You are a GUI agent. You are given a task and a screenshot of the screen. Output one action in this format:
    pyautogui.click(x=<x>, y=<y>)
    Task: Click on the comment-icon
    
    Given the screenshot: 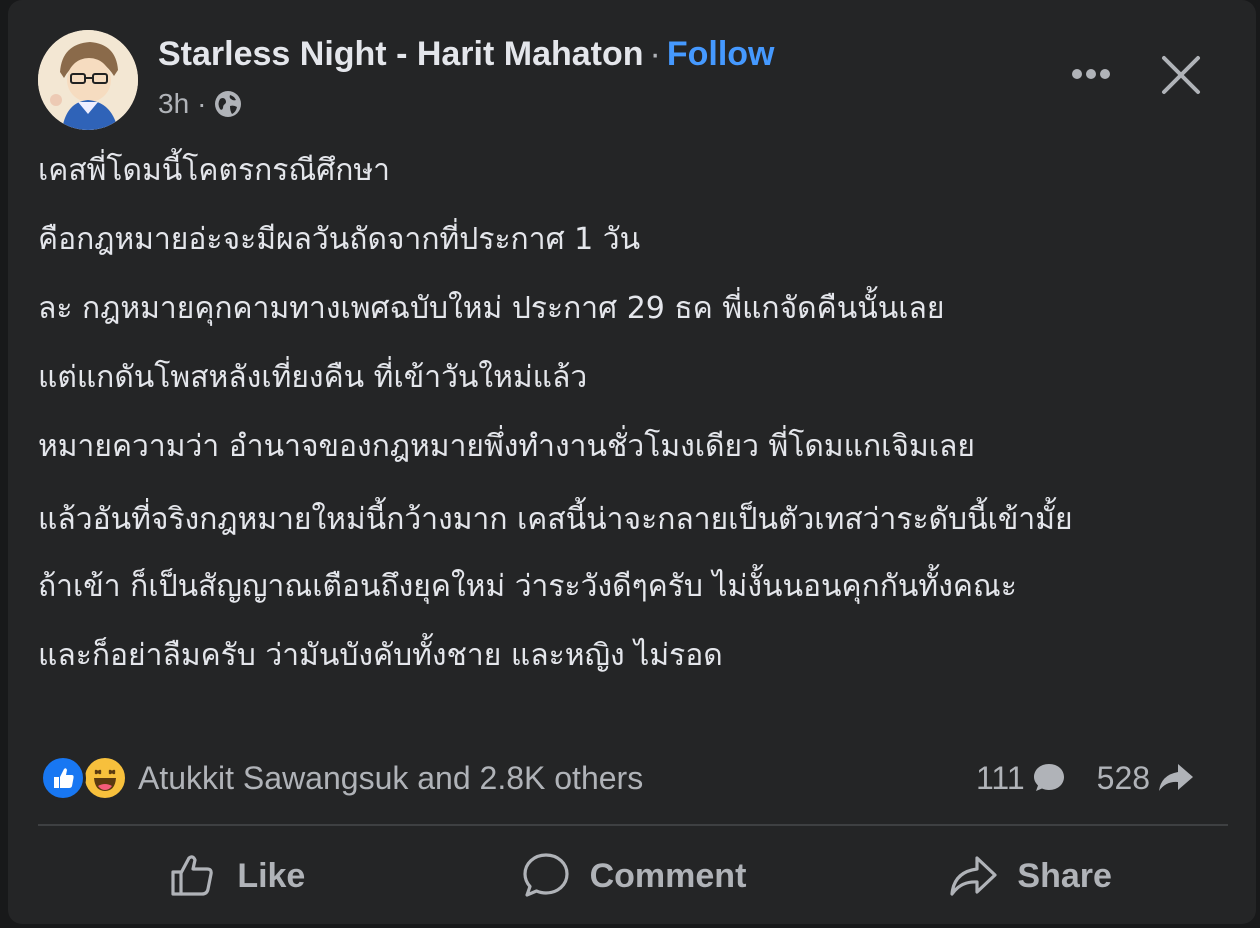 What is the action you would take?
    pyautogui.click(x=546, y=875)
    